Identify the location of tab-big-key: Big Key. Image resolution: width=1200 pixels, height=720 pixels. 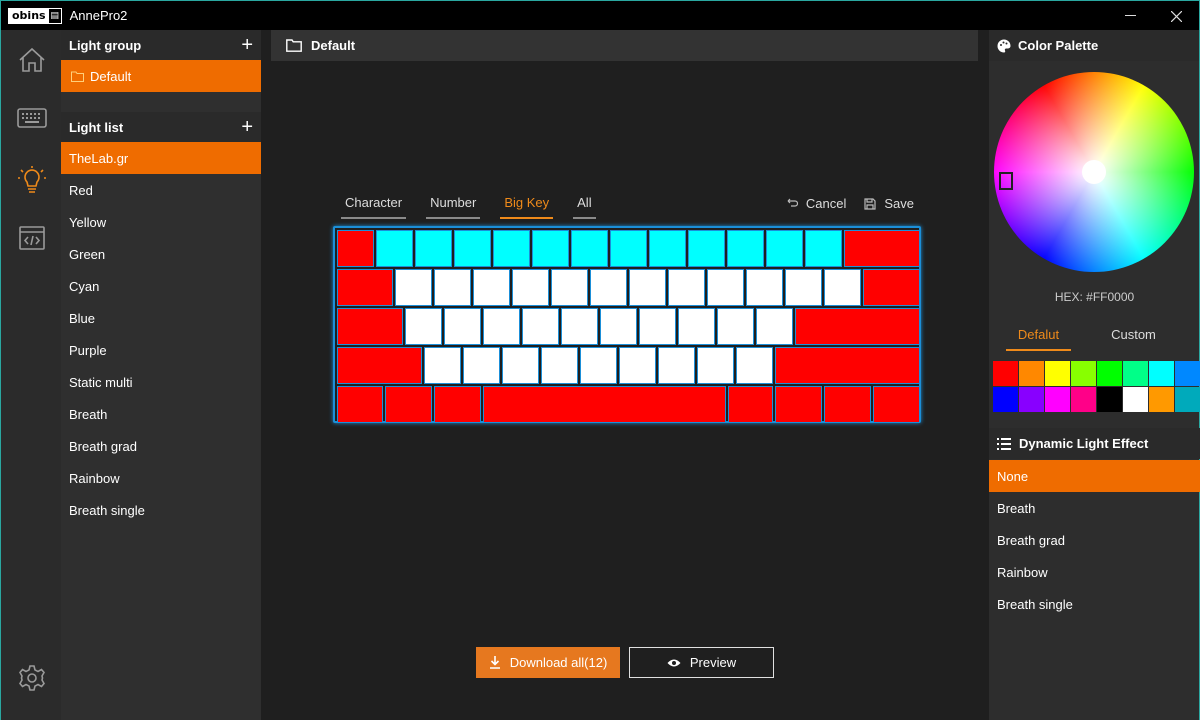
(527, 203).